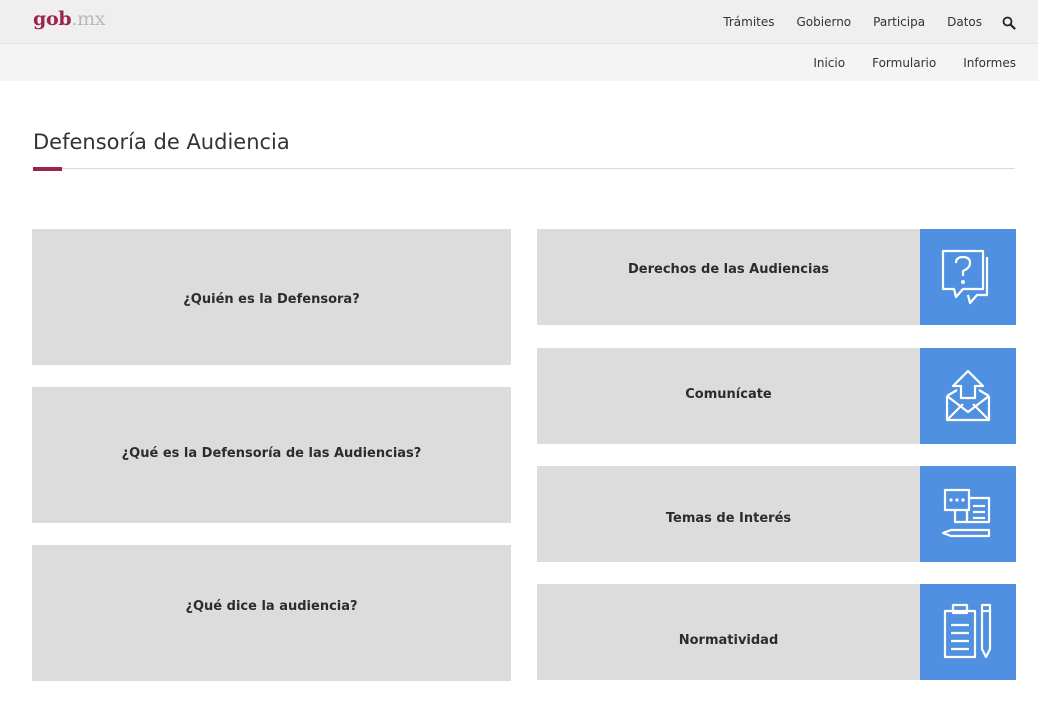  I want to click on card-que-dice-la-audiencia: ¿Qué dice la audiencia?, so click(271, 613).